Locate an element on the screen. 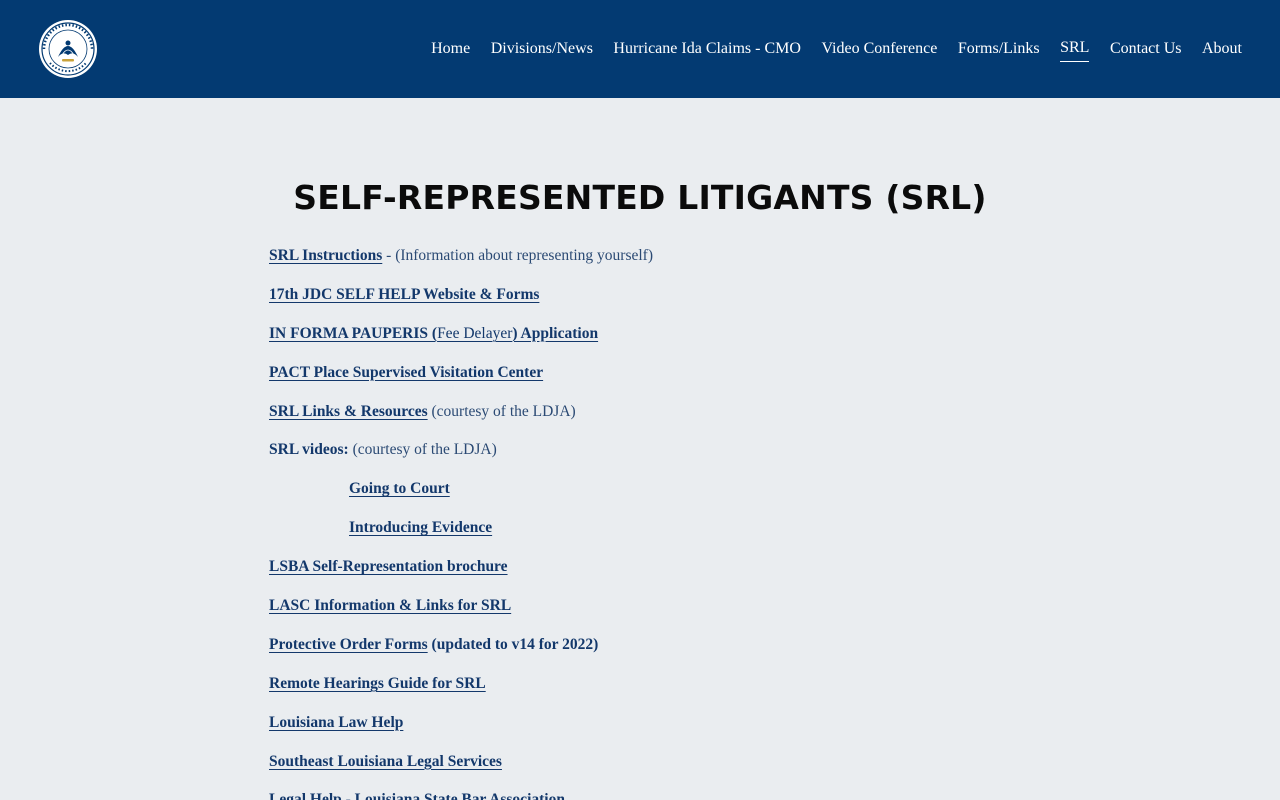 Image resolution: width=1280 pixels, height=800 pixels. nav-contact-us: Contact Us is located at coordinates (1146, 50).